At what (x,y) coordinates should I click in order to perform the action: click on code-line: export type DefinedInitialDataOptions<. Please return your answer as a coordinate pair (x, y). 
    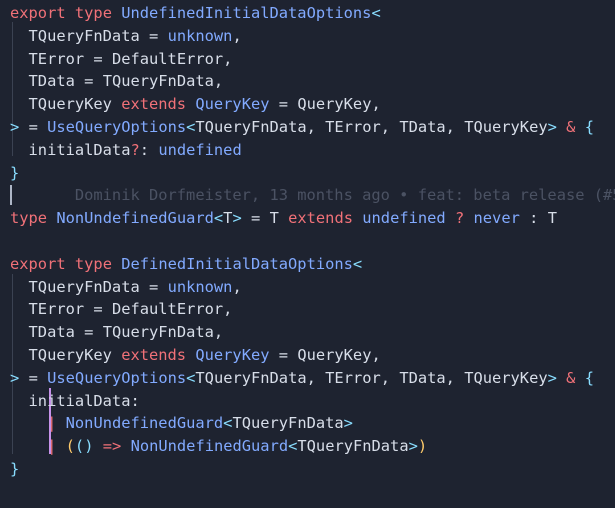
    Looking at the image, I should click on (186, 264).